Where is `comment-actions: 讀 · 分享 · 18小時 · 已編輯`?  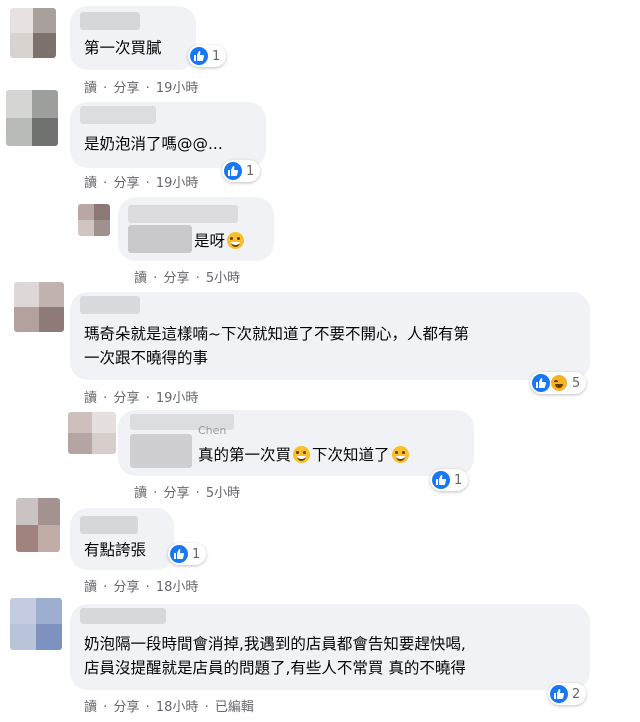 comment-actions: 讀 · 分享 · 18小時 · 已編輯 is located at coordinates (169, 707).